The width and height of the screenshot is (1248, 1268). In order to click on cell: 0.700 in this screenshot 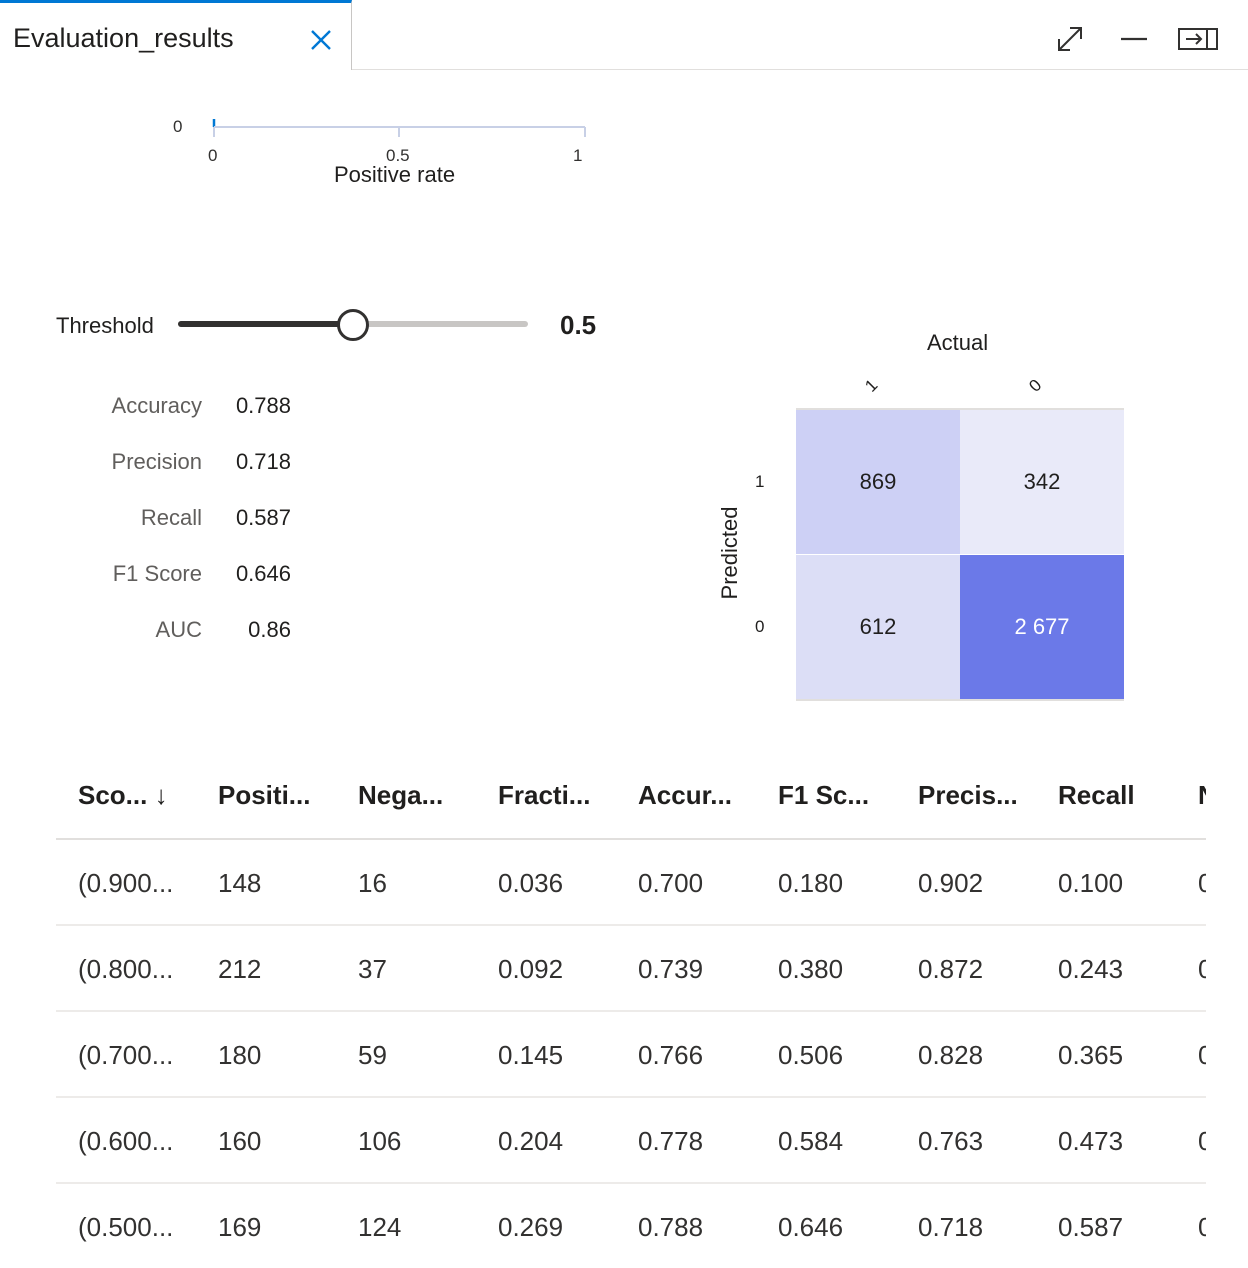, I will do `click(671, 883)`.